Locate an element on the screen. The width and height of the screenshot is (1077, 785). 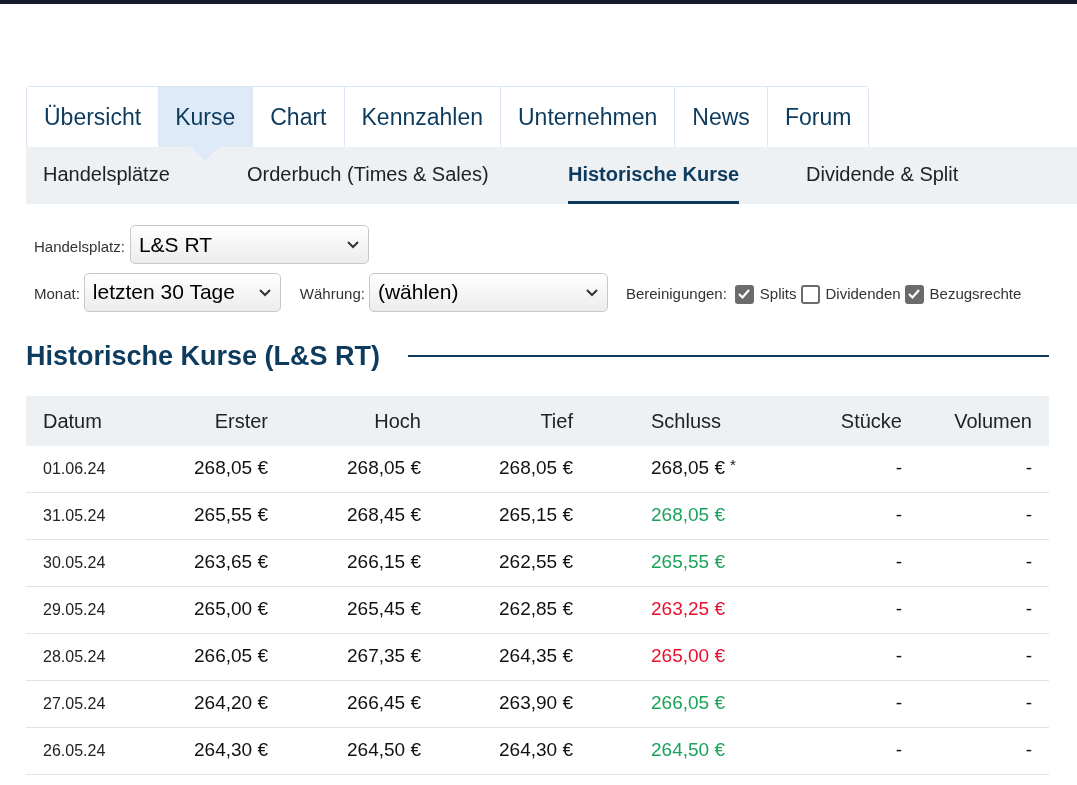
subnav-tab: Handelsplätze is located at coordinates (98, 175).